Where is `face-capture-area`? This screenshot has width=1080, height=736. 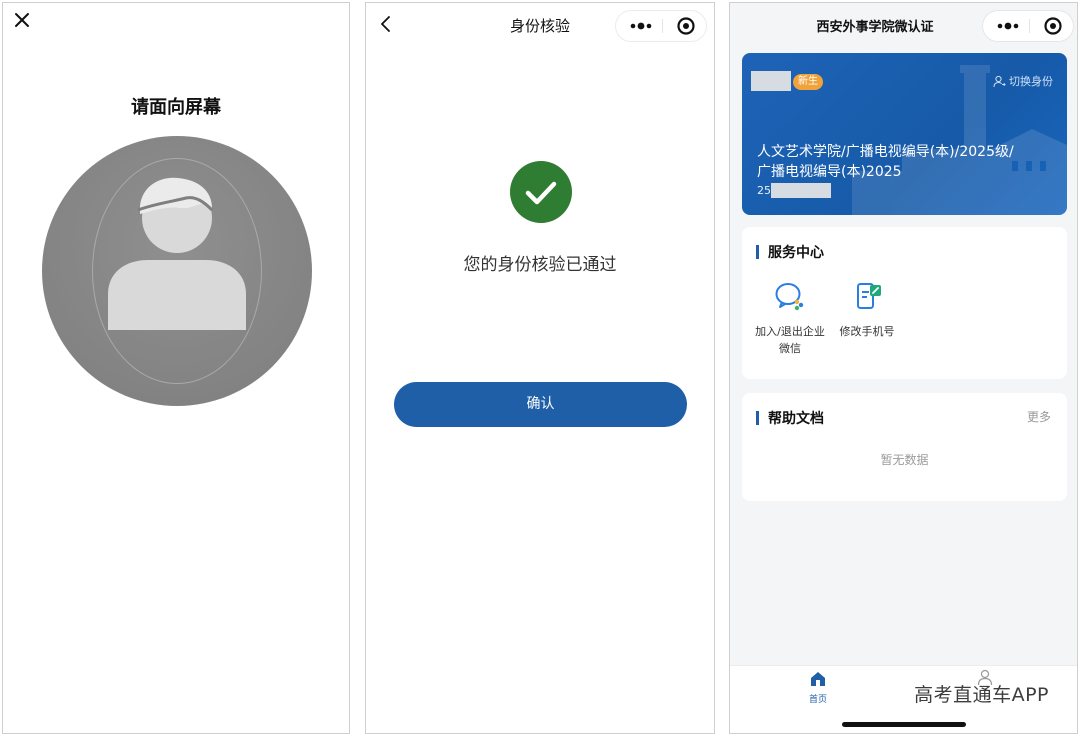 face-capture-area is located at coordinates (177, 271).